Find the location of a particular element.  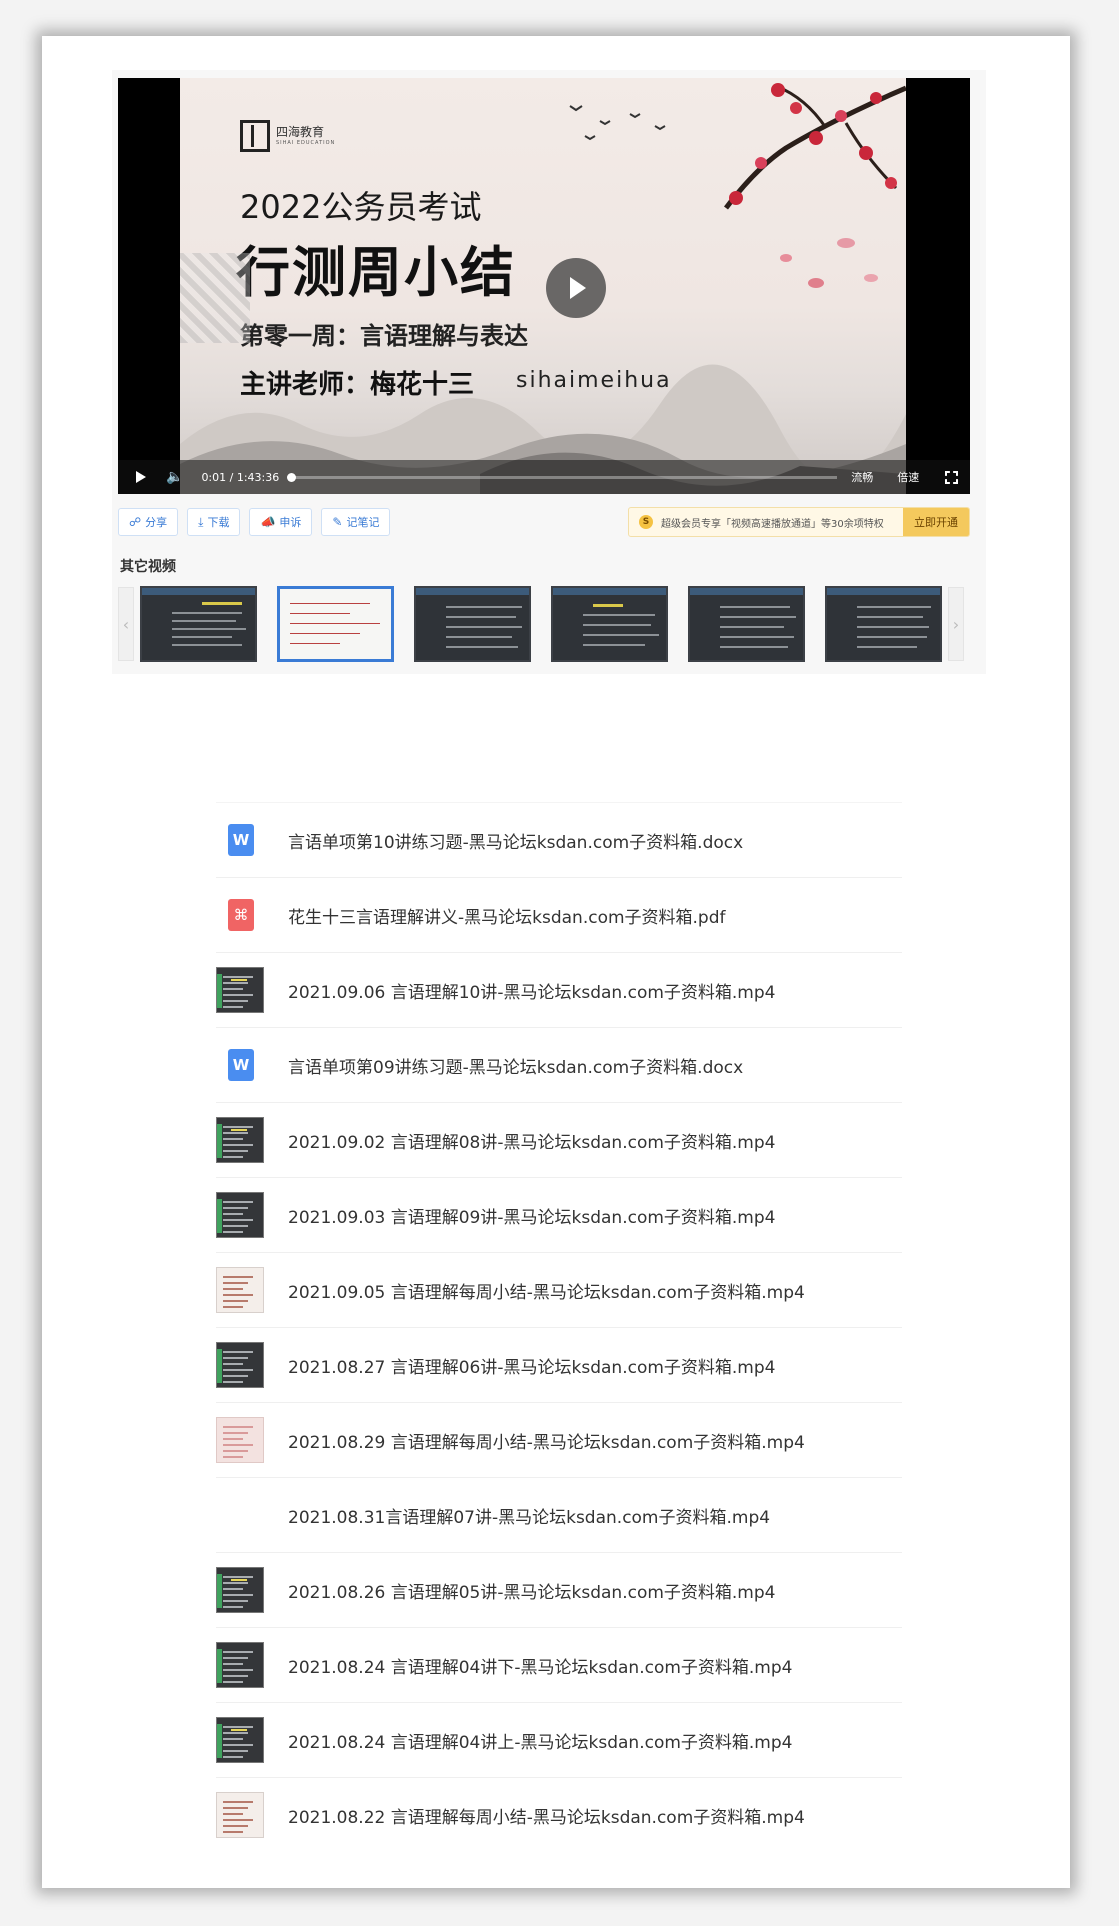

file-row: ⌘ 花生十三言语理解讲义-黑马论坛ksdan.com子资料箱.pdf is located at coordinates (559, 914).